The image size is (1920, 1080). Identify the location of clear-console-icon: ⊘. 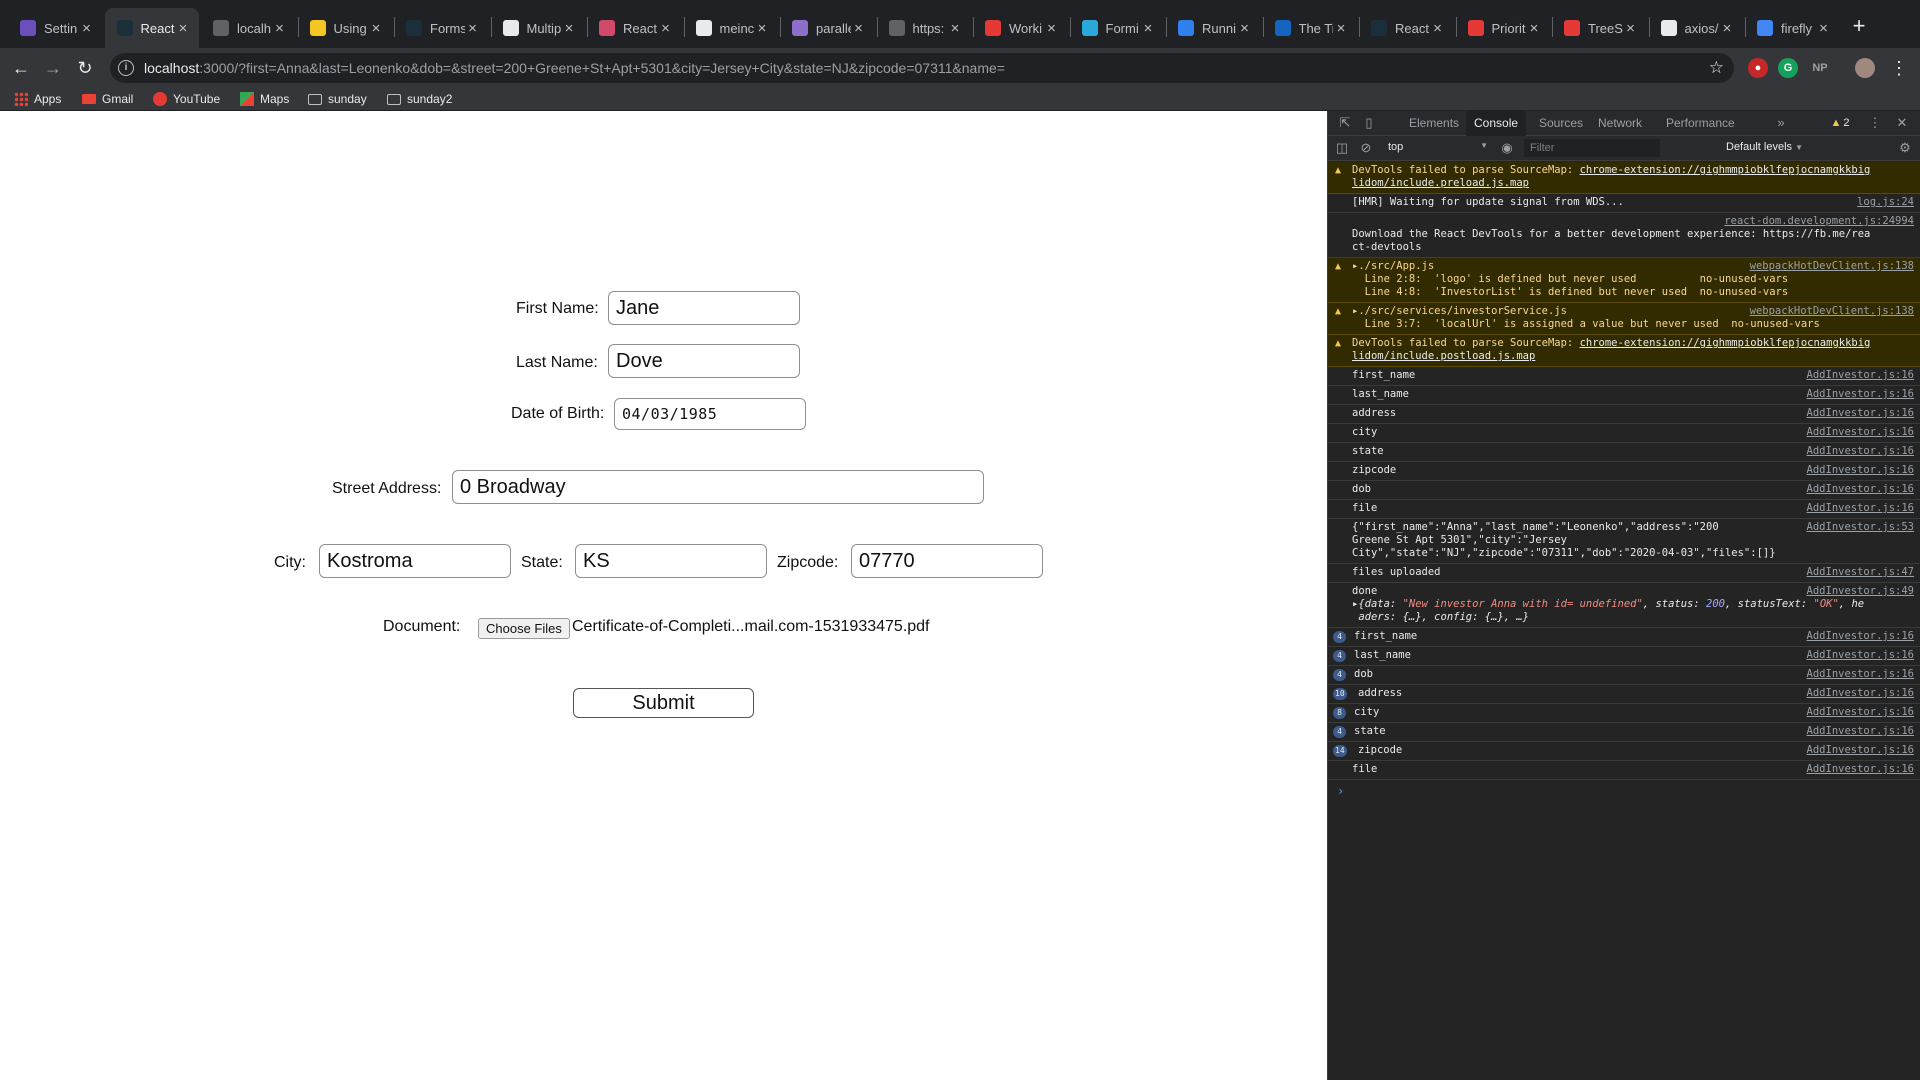
(1366, 148).